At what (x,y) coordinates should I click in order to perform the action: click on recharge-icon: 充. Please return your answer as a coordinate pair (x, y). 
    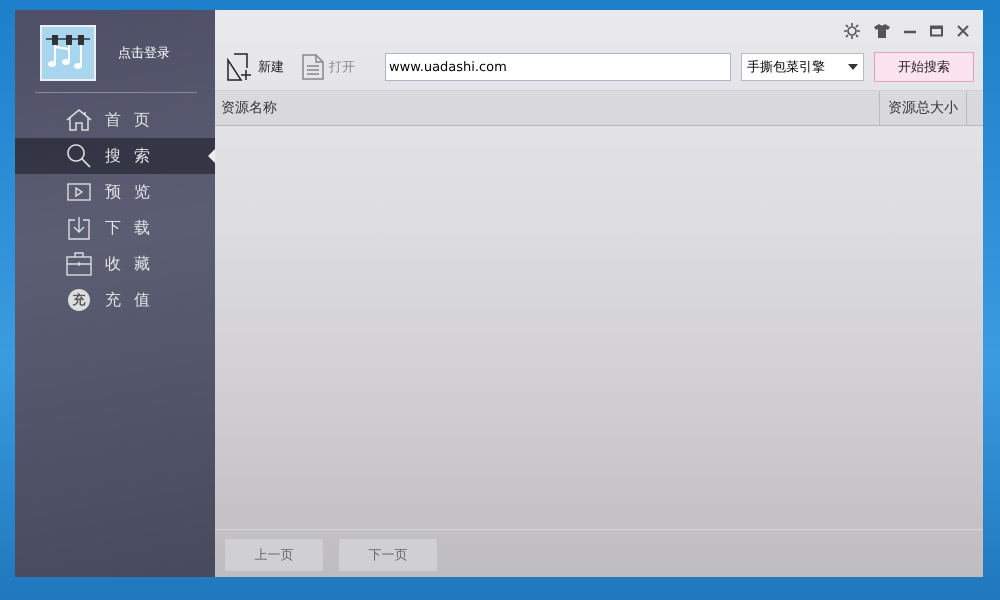
    Looking at the image, I should click on (79, 300).